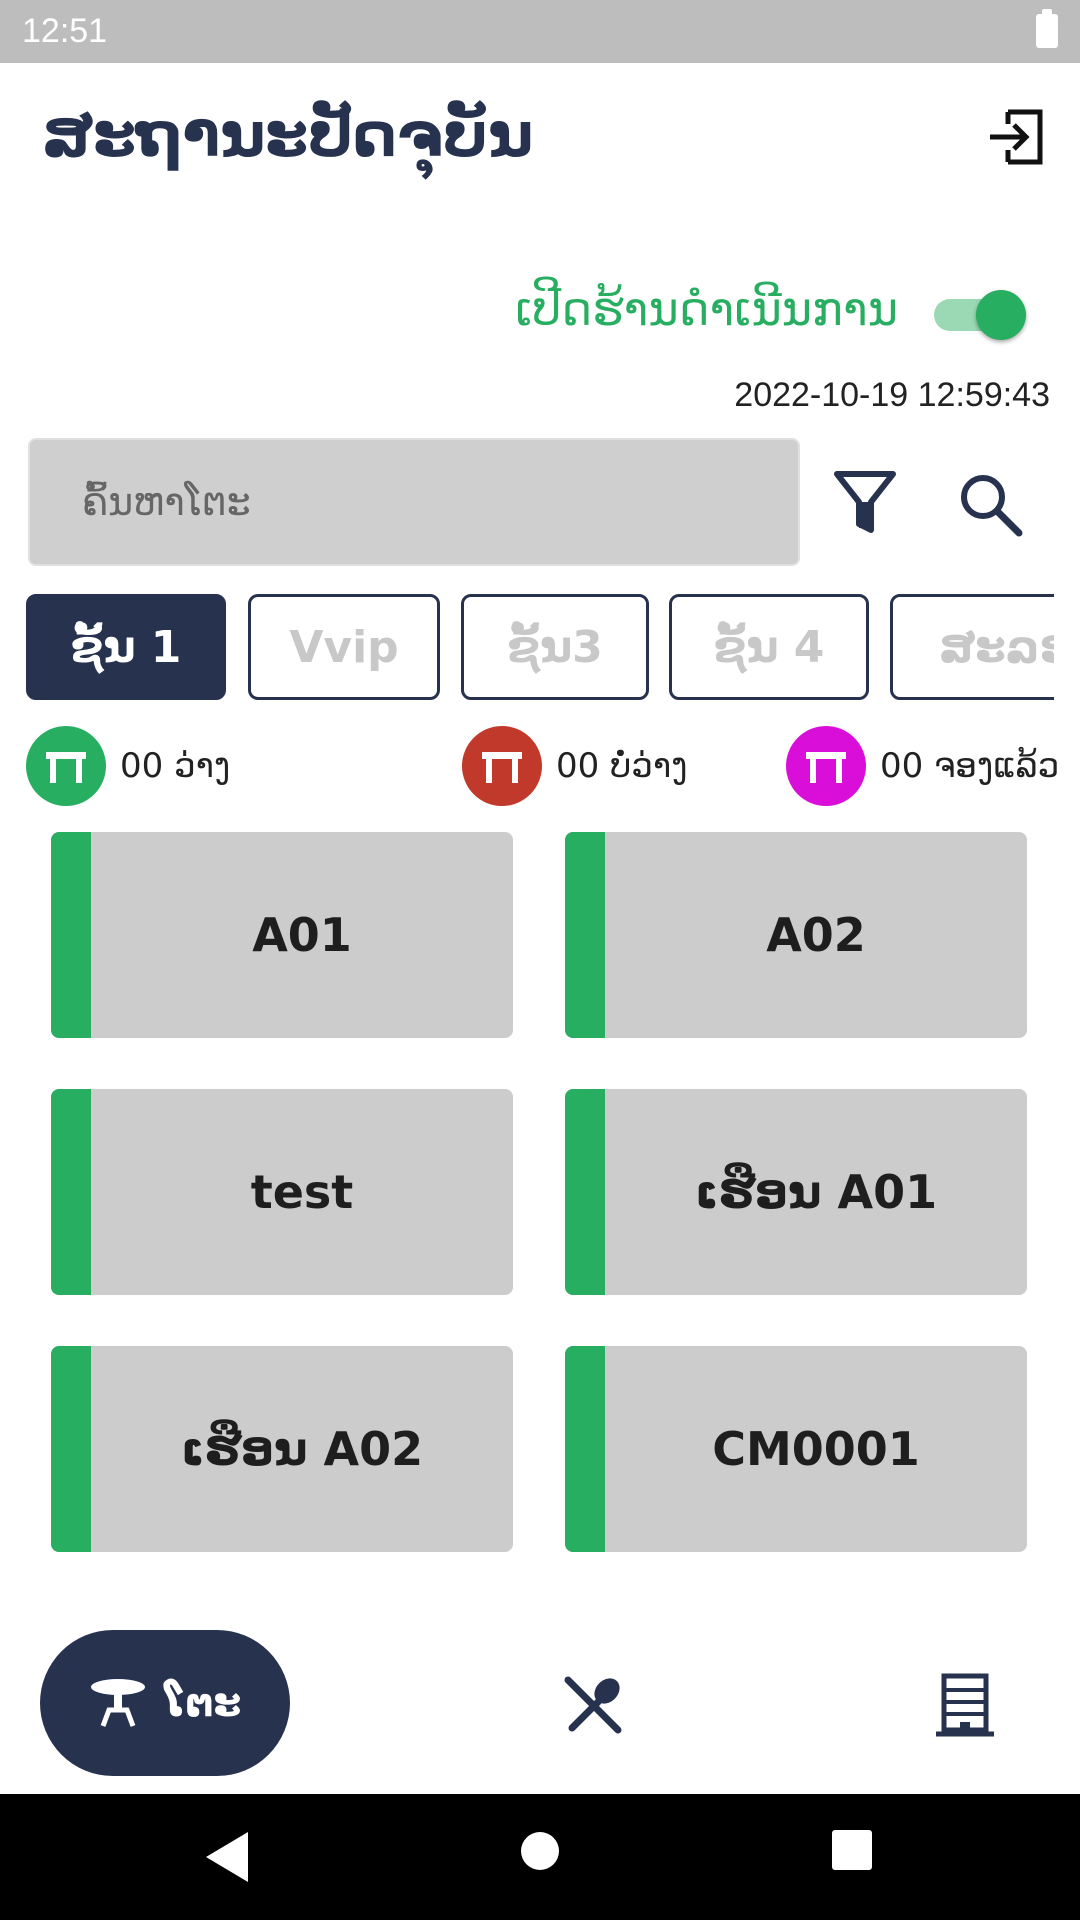 This screenshot has width=1080, height=1920. What do you see at coordinates (302, 1192) in the screenshot?
I see `table-name: test` at bounding box center [302, 1192].